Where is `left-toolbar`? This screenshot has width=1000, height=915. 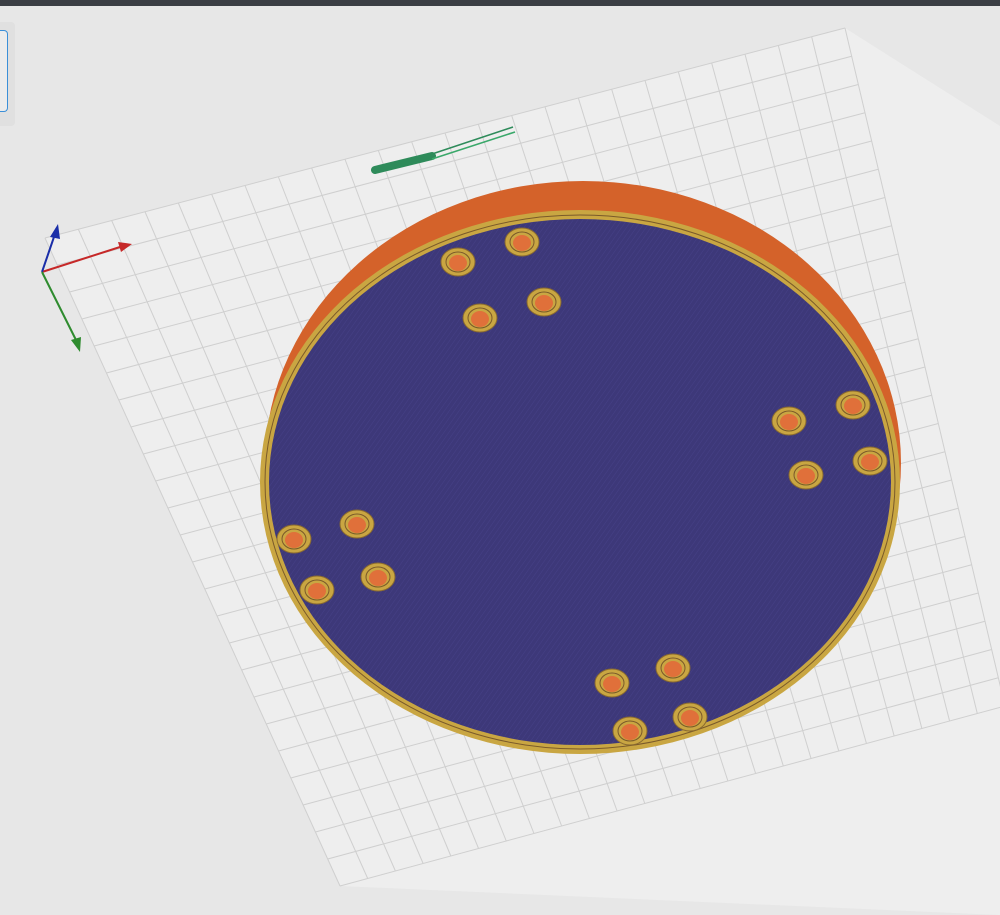 left-toolbar is located at coordinates (7, 74).